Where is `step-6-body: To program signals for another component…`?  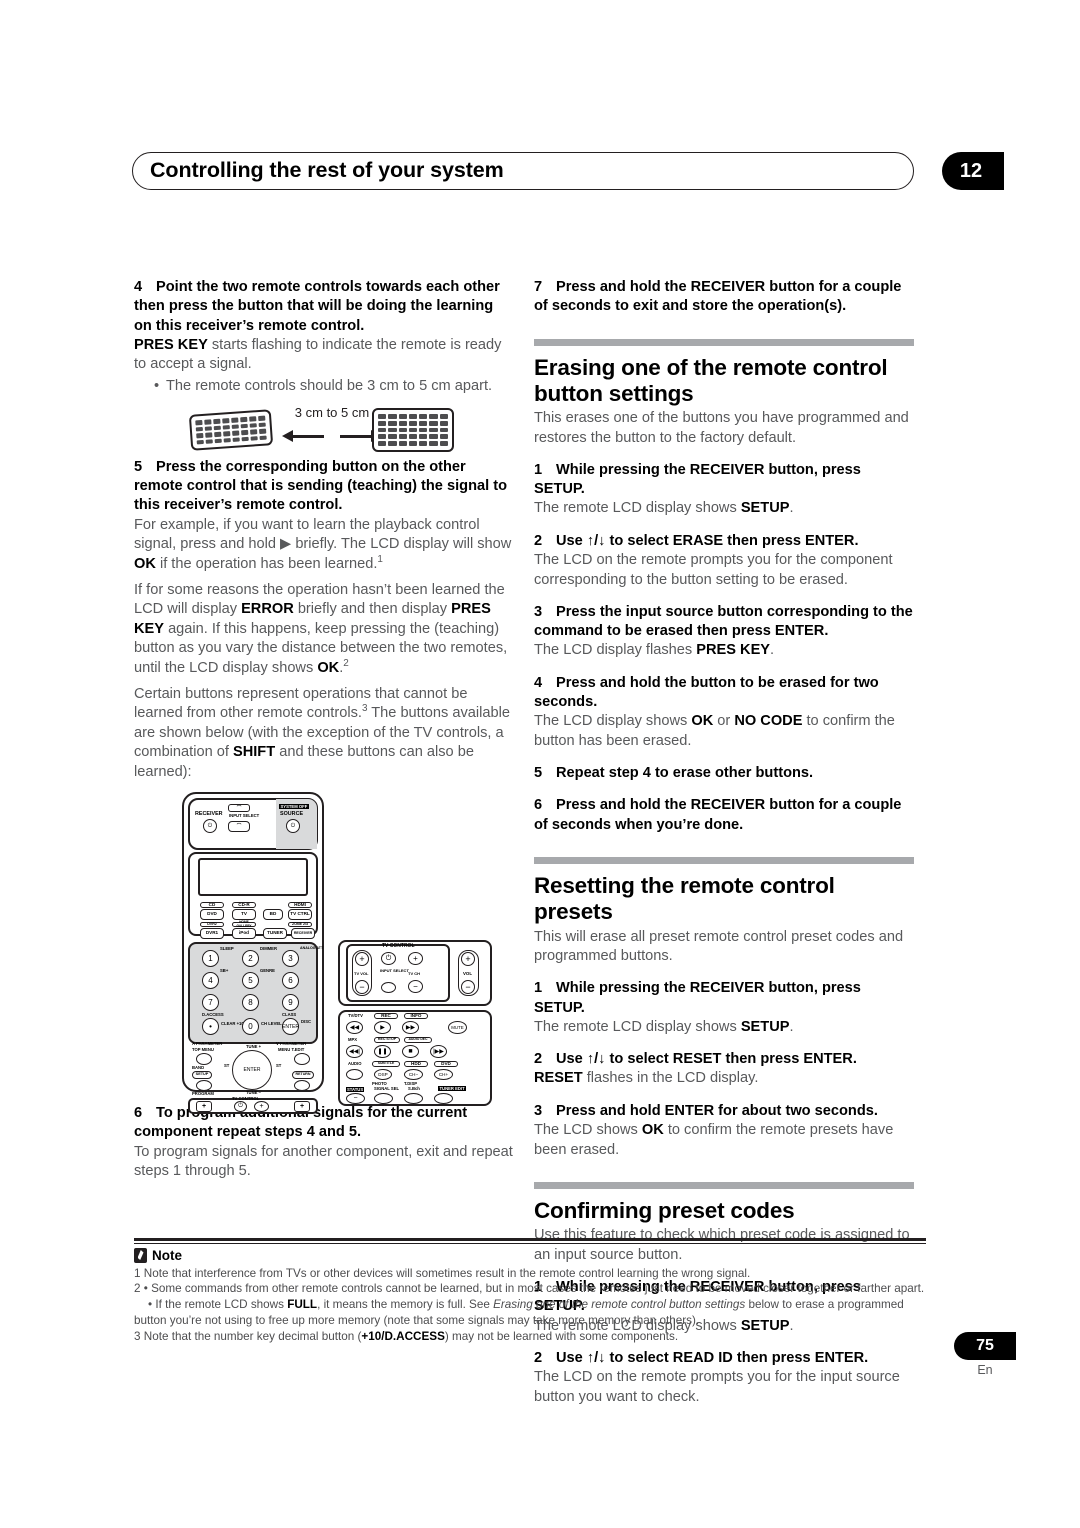 step-6-body: To program signals for another component… is located at coordinates (323, 1161).